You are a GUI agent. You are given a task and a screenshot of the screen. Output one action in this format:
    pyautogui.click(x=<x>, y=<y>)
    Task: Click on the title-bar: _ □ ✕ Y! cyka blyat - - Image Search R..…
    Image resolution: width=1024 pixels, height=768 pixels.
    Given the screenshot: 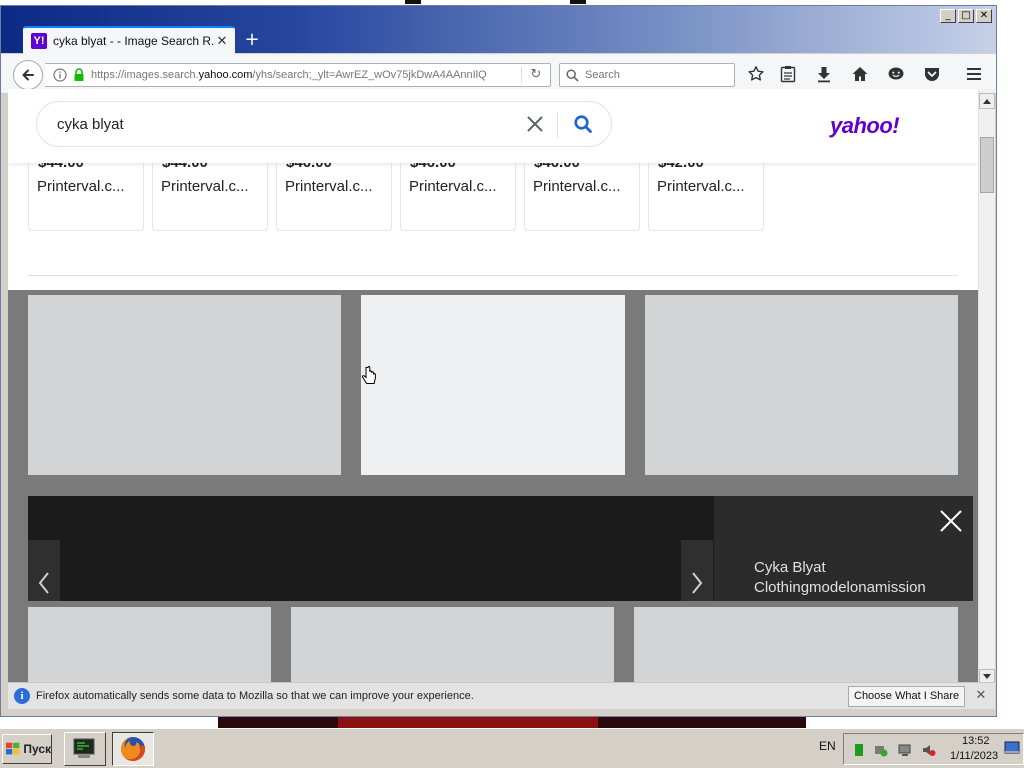 What is the action you would take?
    pyautogui.click(x=498, y=30)
    